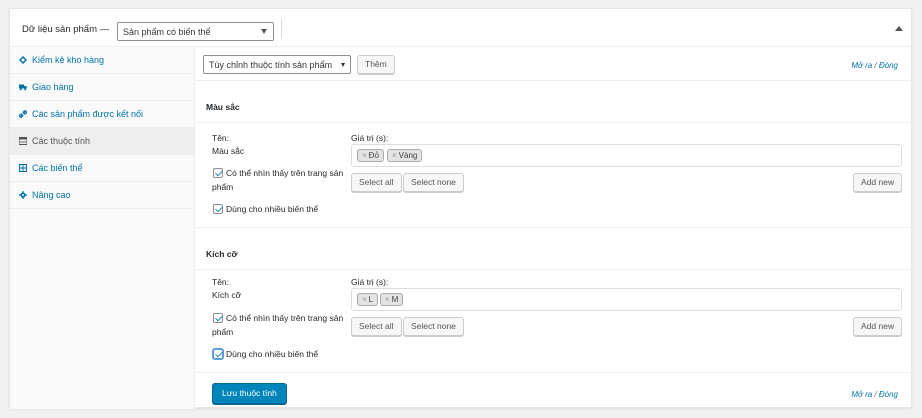  I want to click on chip-label: Vàng, so click(408, 155).